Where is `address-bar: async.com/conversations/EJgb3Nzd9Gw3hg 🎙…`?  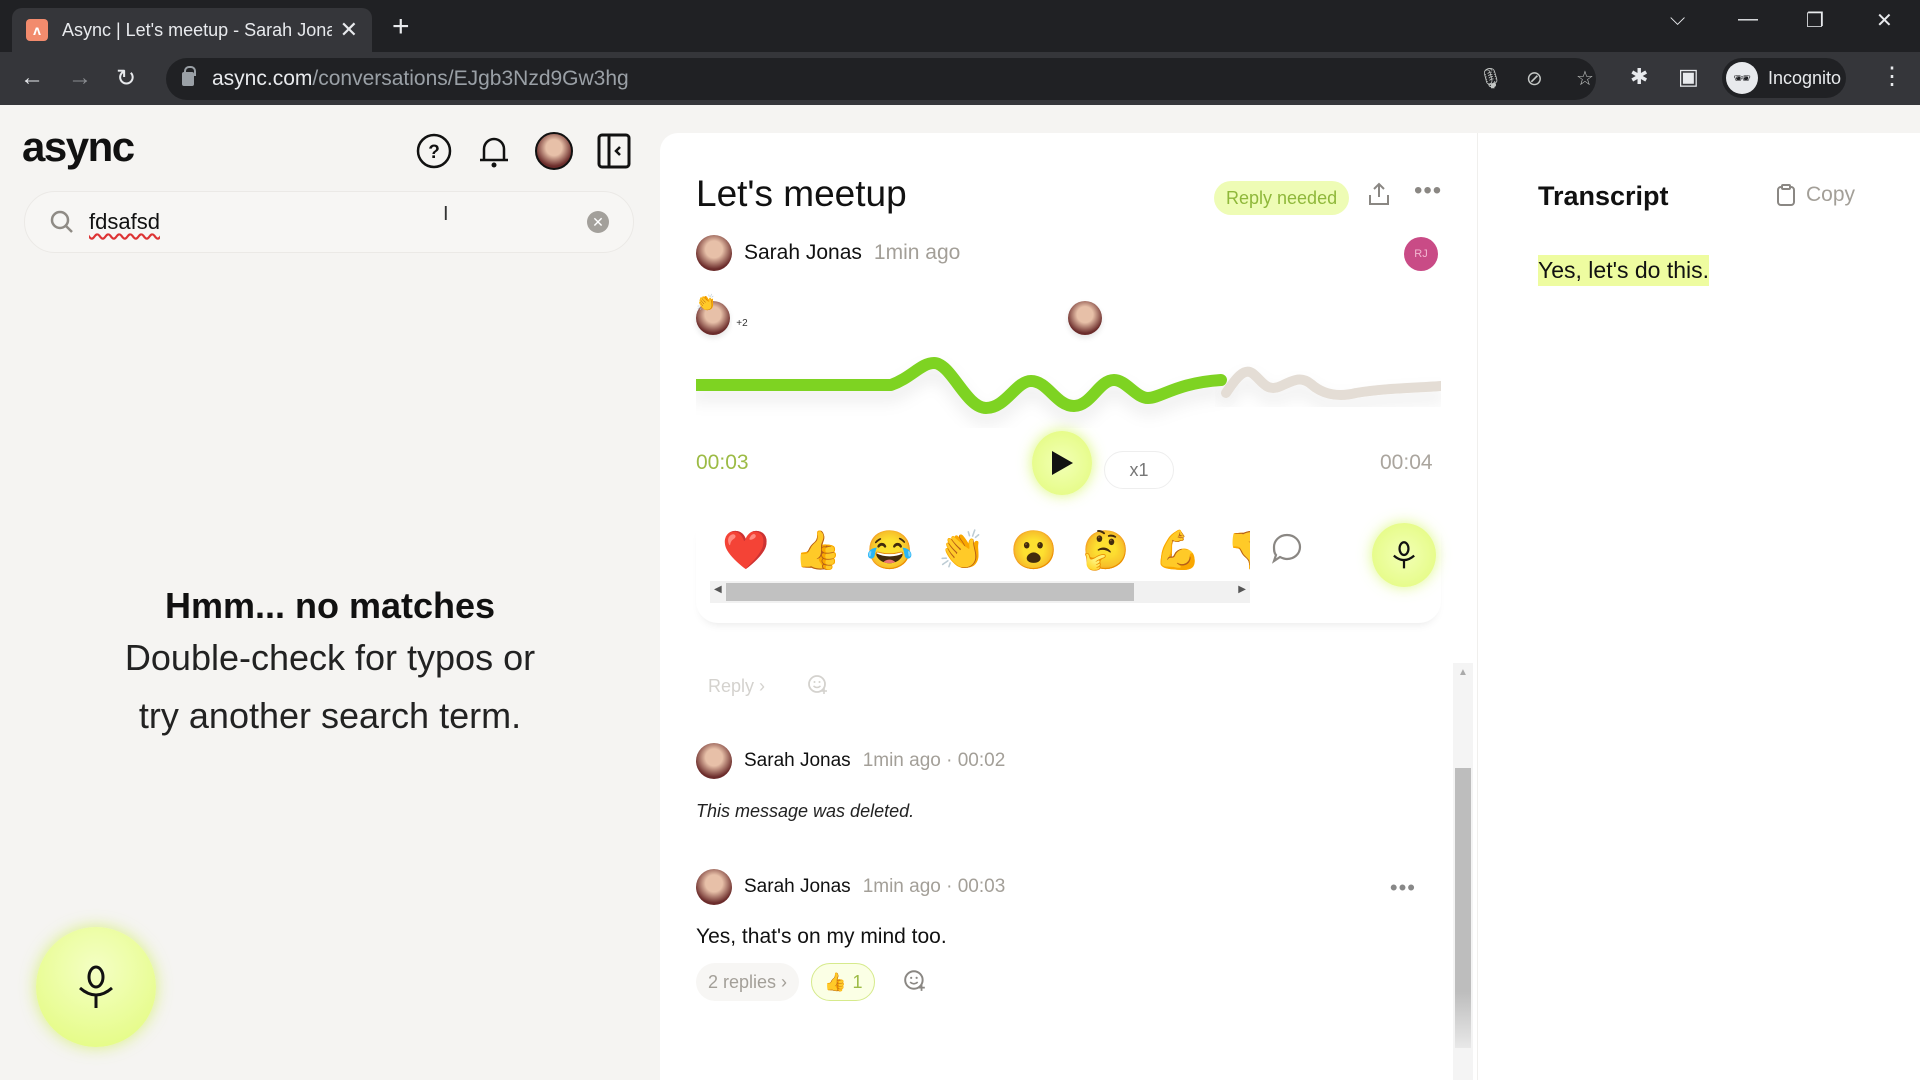 address-bar: async.com/conversations/EJgb3Nzd9Gw3hg 🎙… is located at coordinates (881, 79).